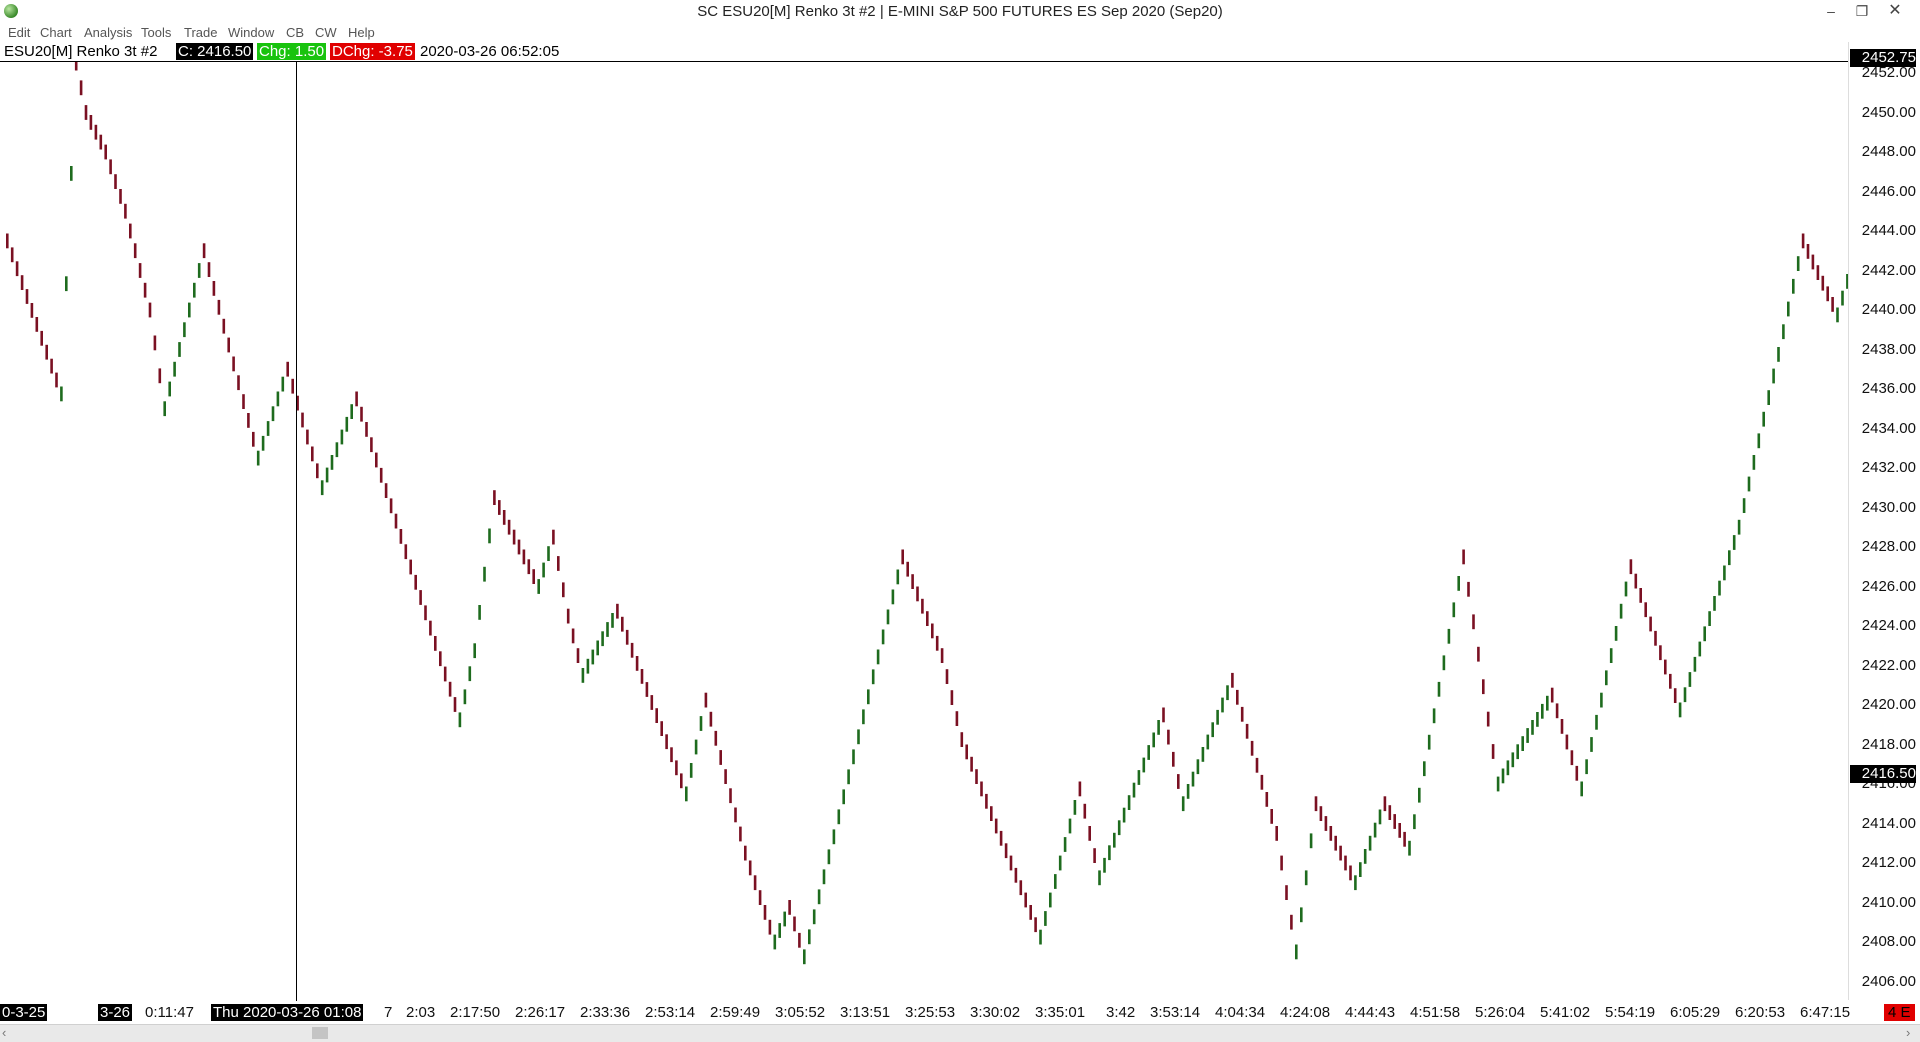 This screenshot has width=1920, height=1042. Describe the element at coordinates (800, 1012) in the screenshot. I see `time-tick-label: 3:05:52` at that location.